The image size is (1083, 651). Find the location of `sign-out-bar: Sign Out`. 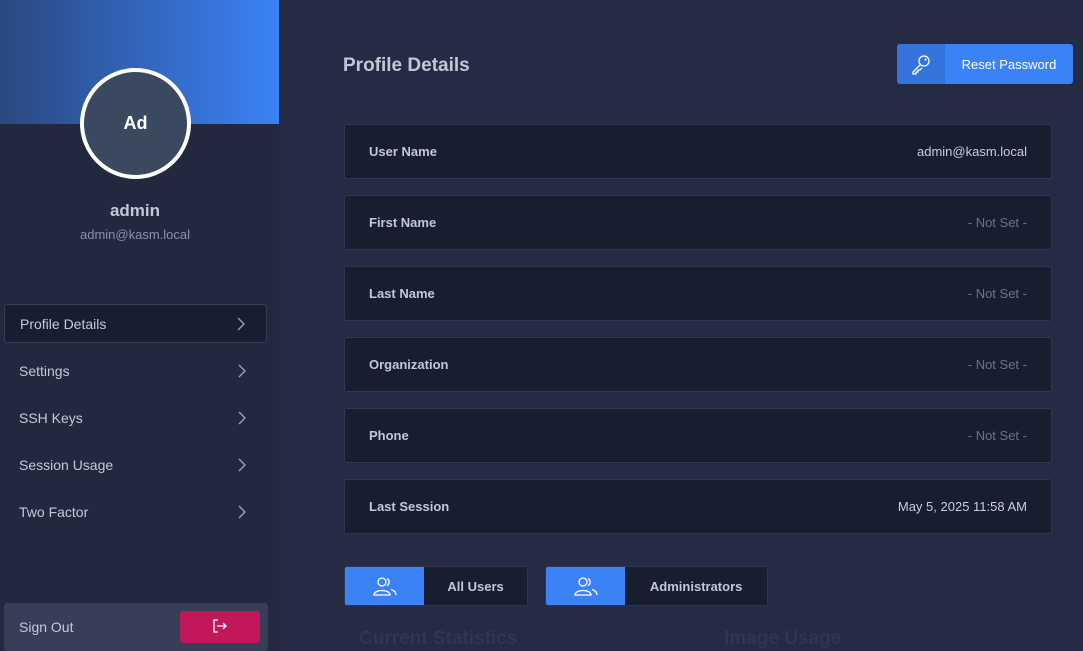

sign-out-bar: Sign Out is located at coordinates (136, 627).